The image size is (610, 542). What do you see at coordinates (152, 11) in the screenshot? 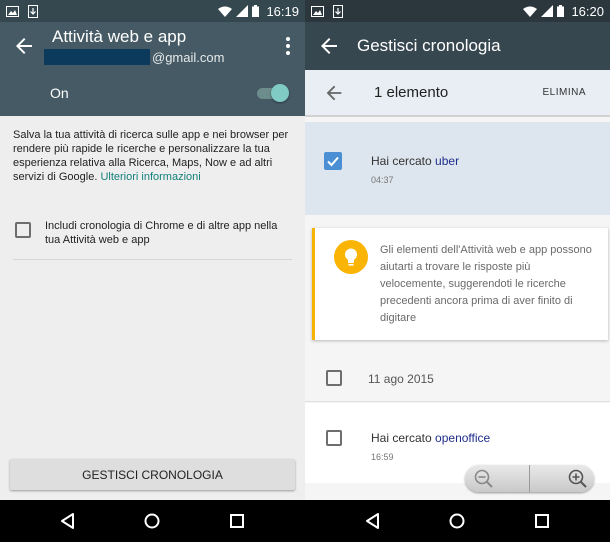
I see `status-bar: 16:19` at bounding box center [152, 11].